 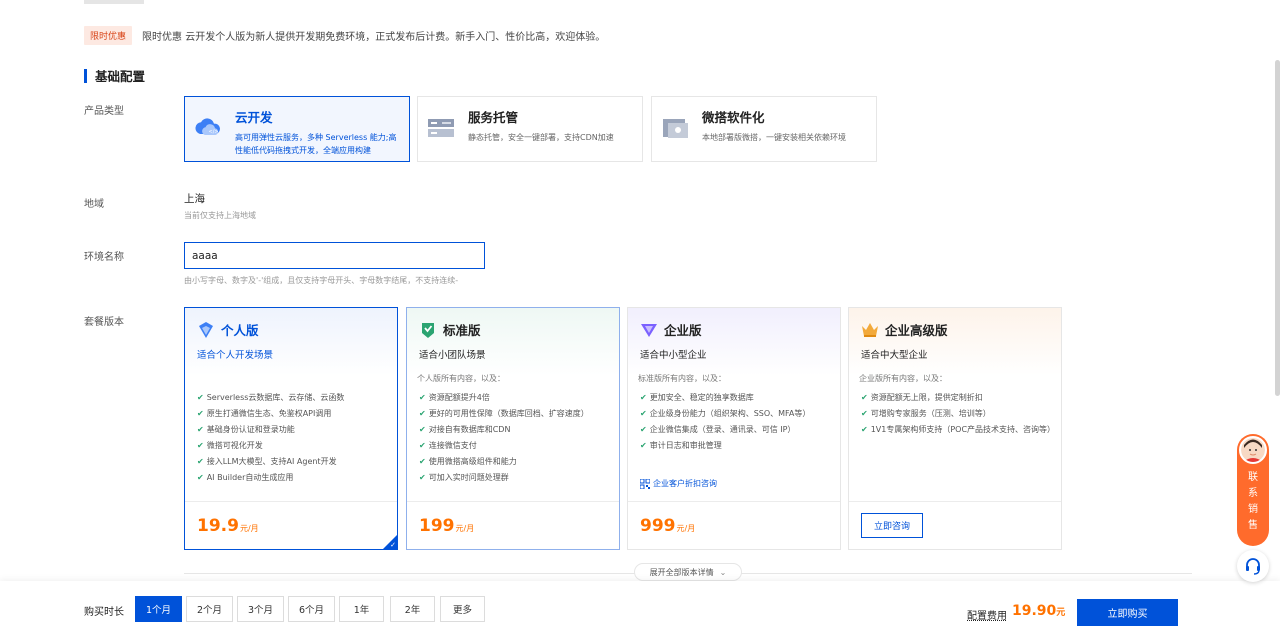 I want to click on plan-feature: ✔ 企业微信集成（登录、通讯录、可信 IP）, so click(x=718, y=429).